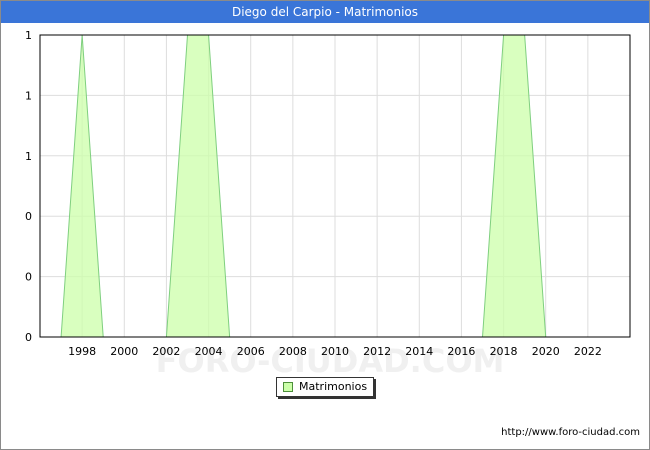 The height and width of the screenshot is (450, 650). I want to click on x-tick-label: 2004, so click(209, 351).